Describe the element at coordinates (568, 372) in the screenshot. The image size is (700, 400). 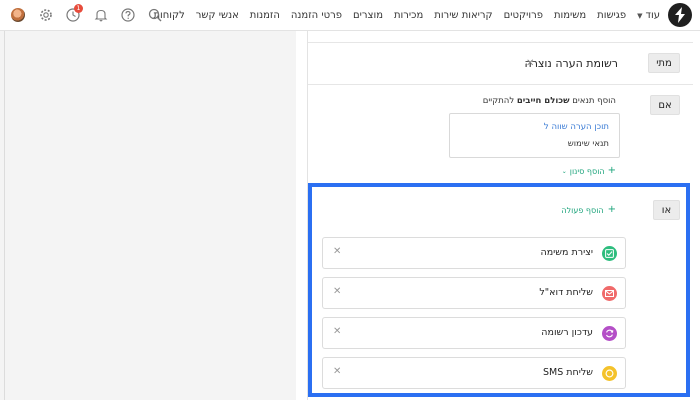
I see `action-label: שליחת SMS` at that location.